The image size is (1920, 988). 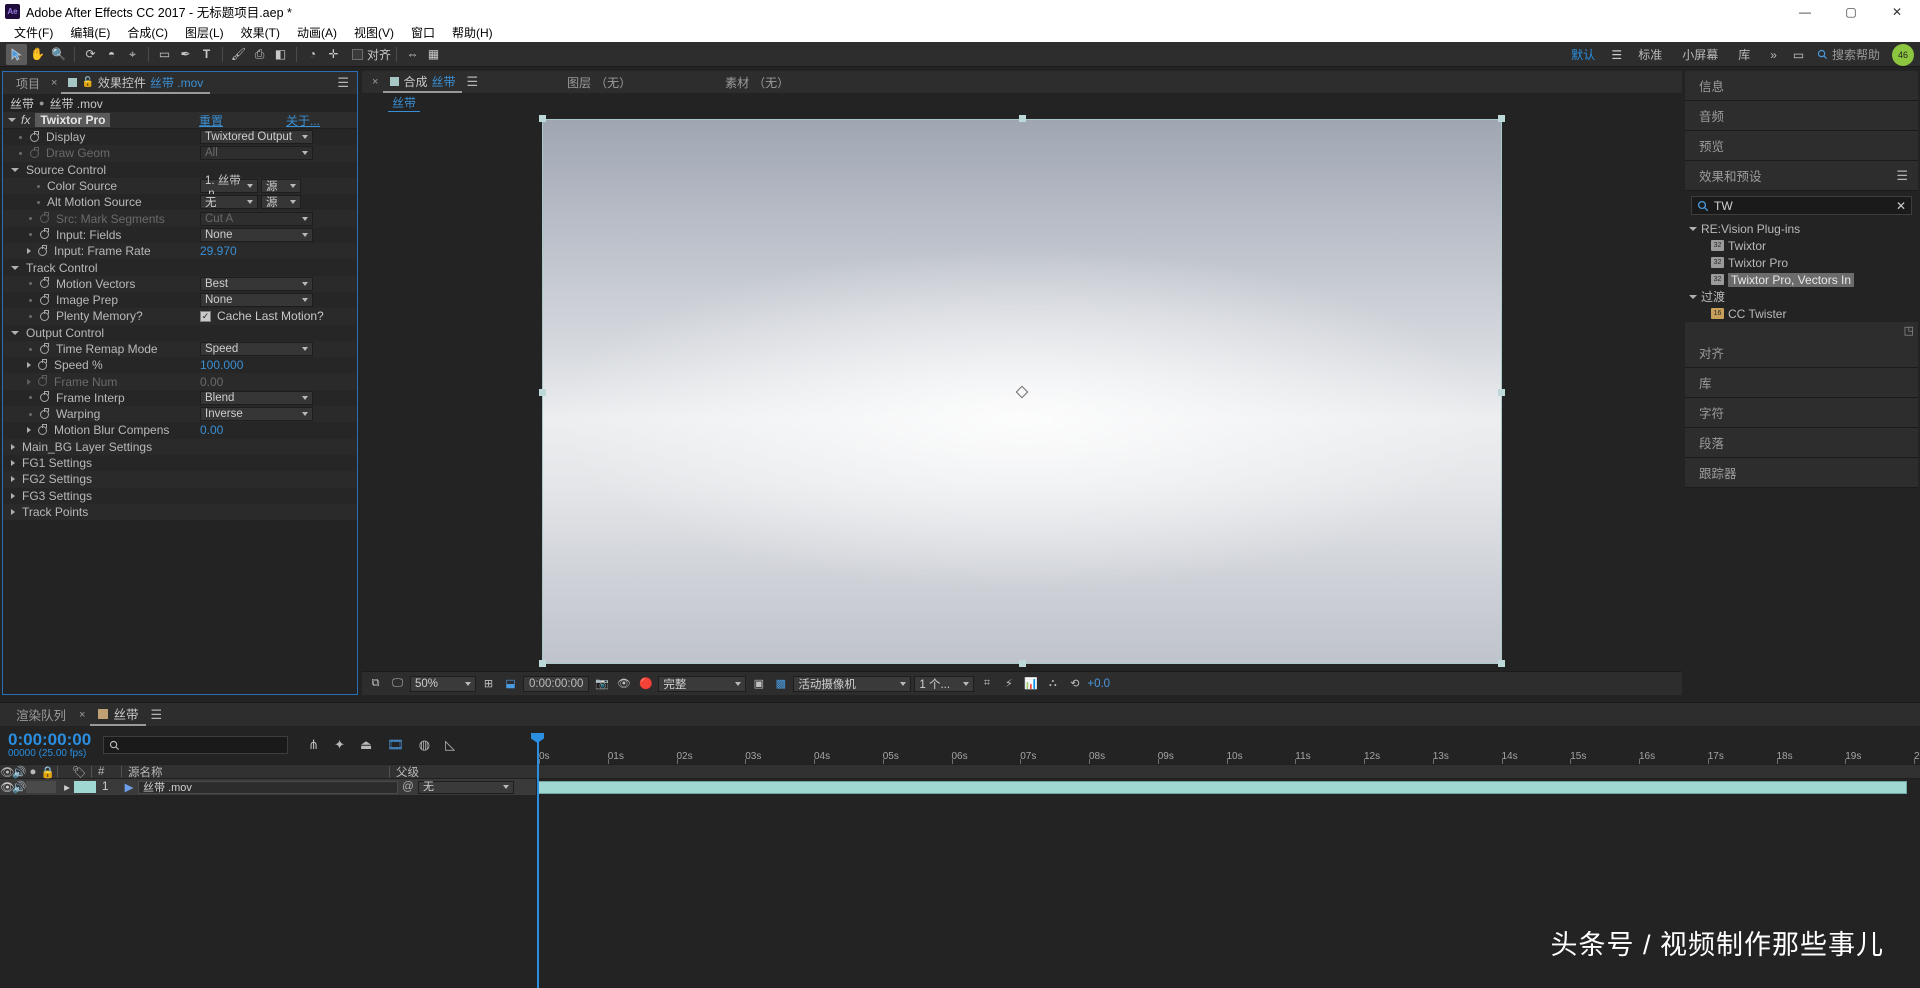 I want to click on effect-row-value: 0.00, so click(x=211, y=430).